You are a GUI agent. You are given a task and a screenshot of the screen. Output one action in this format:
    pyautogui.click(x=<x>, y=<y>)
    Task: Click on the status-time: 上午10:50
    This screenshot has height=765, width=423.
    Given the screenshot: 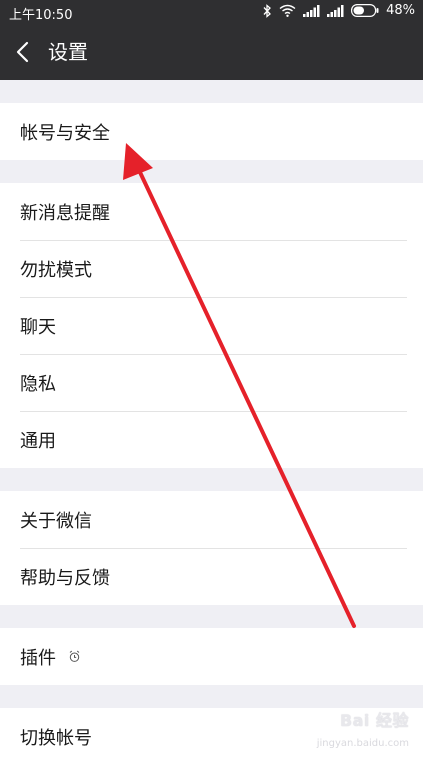 What is the action you would take?
    pyautogui.click(x=41, y=15)
    